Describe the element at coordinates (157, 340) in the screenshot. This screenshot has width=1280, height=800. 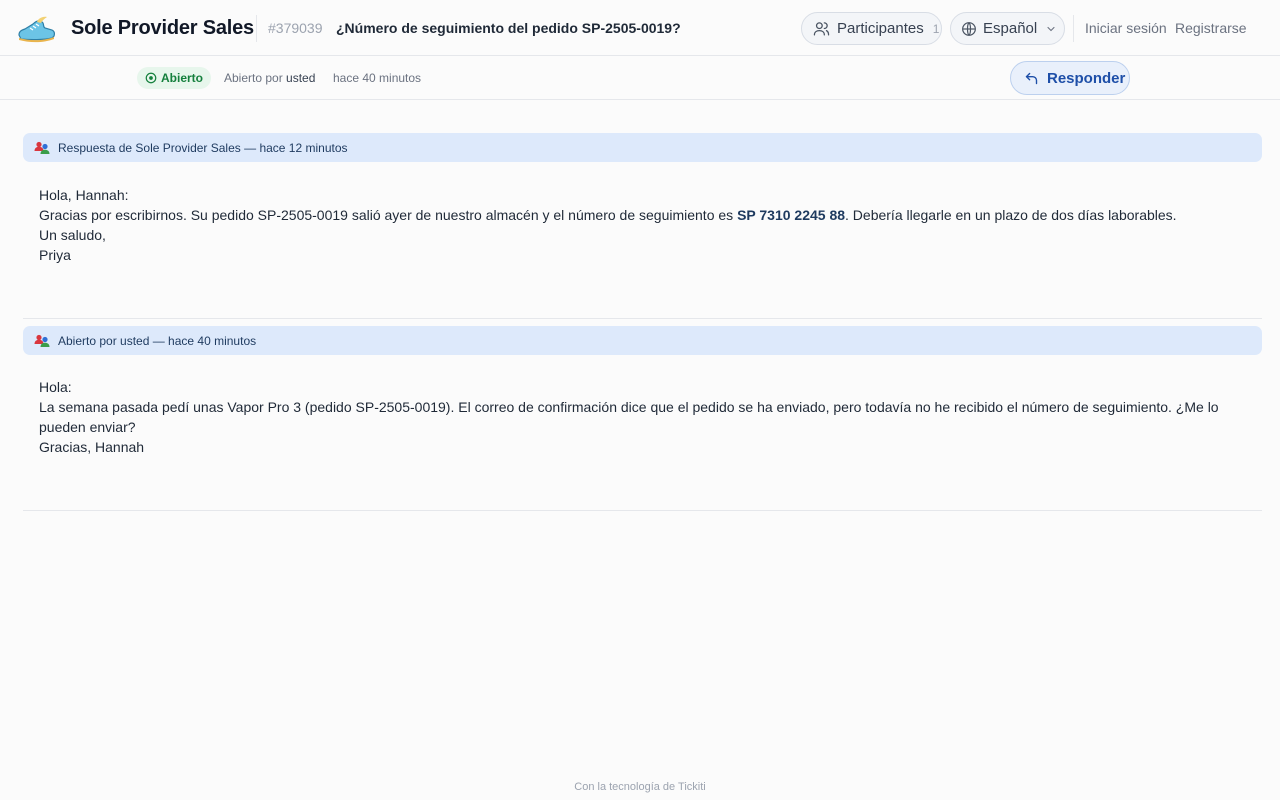
I see `message-header-text: Abierto por usted — hace 40 minutos` at that location.